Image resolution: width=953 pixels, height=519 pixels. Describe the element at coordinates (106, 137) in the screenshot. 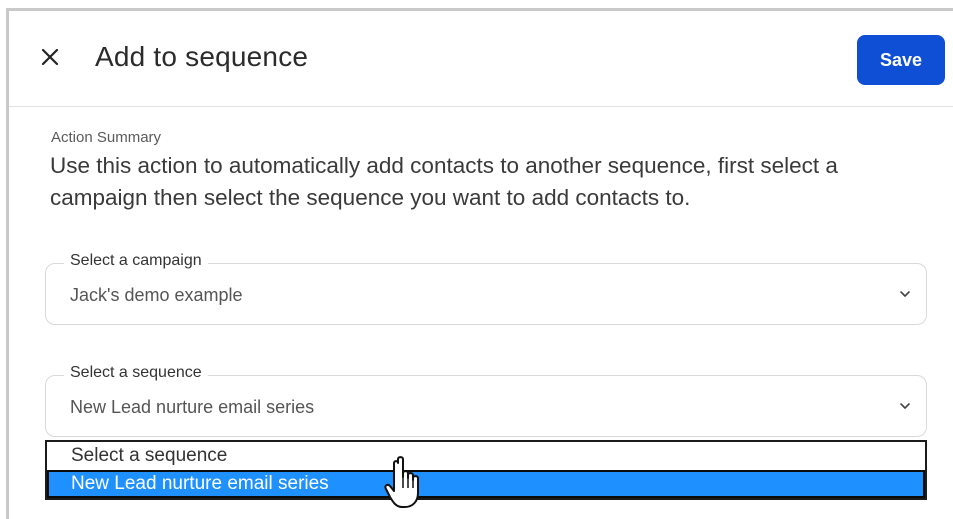

I see `action-summary-label: Action Summary` at that location.